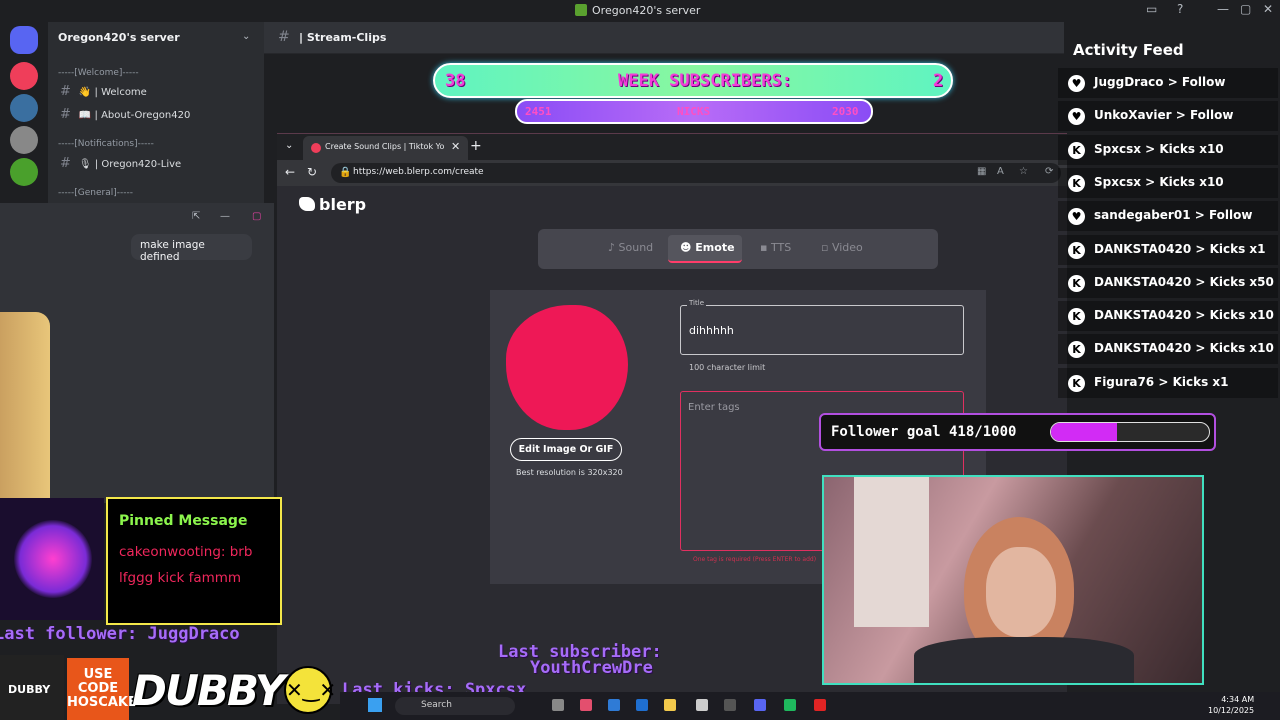 Image resolution: width=1280 pixels, height=720 pixels. I want to click on close-popup-icon: ▢, so click(256, 216).